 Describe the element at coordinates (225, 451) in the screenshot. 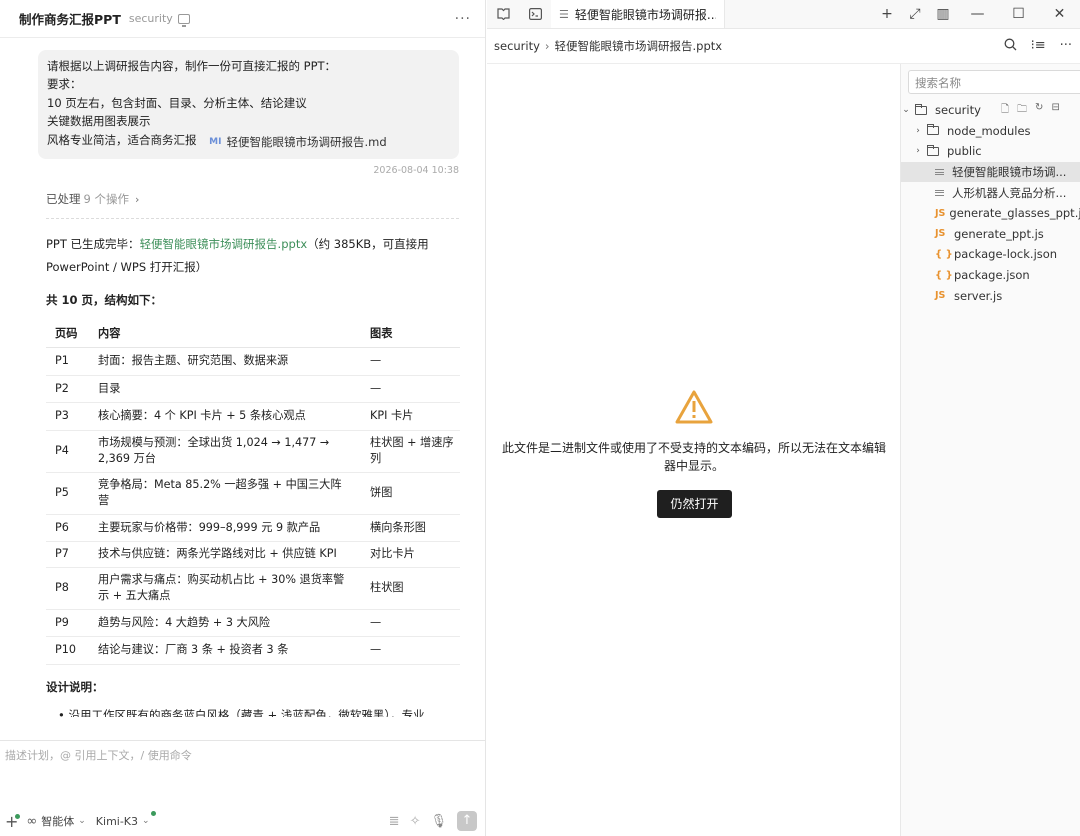

I see `table-cell: 市场规模与预测：全球出货 1,024 → 1,477 → 2,369 万台` at that location.